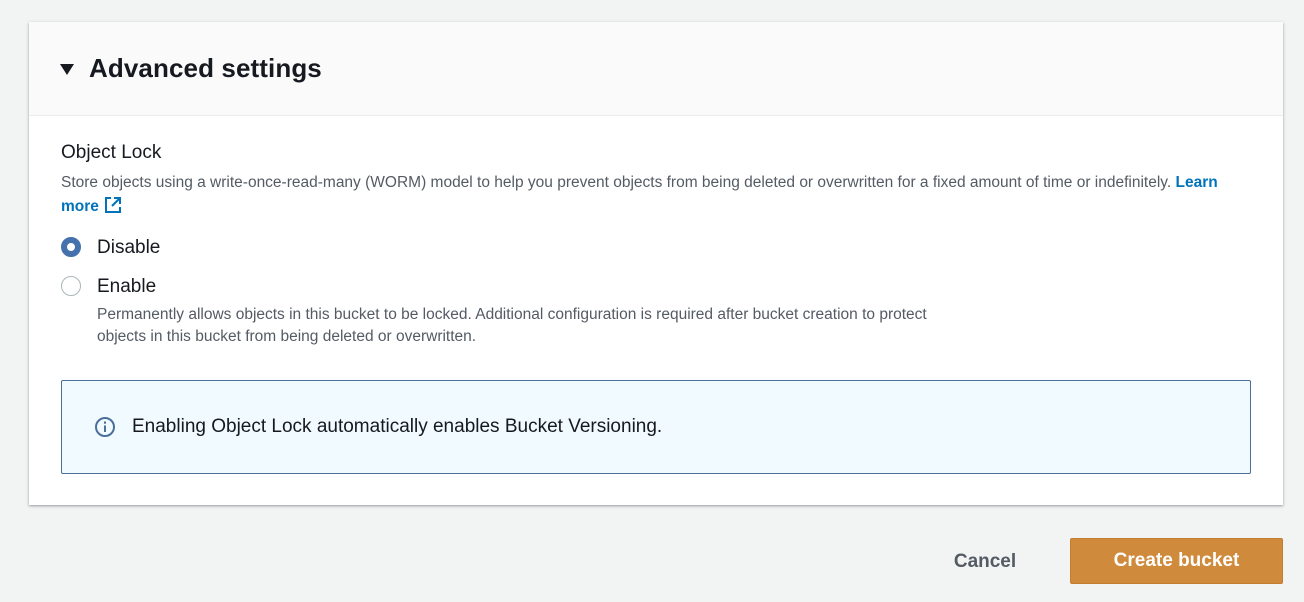 This screenshot has height=602, width=1304. What do you see at coordinates (111, 152) in the screenshot?
I see `object-lock-label: Object Lock` at bounding box center [111, 152].